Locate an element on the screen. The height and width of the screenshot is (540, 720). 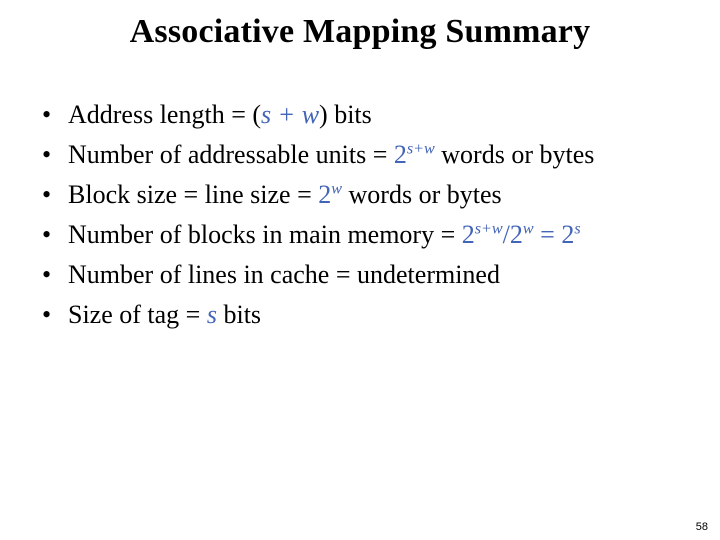
bullet-text: Number of lines in cache = undetermined is located at coordinates (387, 275).